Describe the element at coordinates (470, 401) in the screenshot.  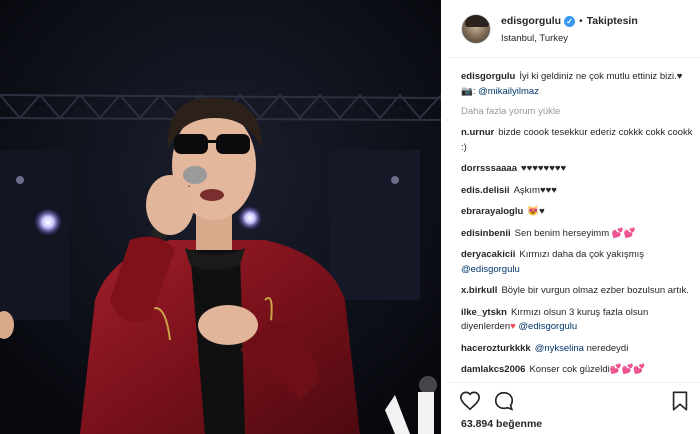
I see `heart-outline-icon` at that location.